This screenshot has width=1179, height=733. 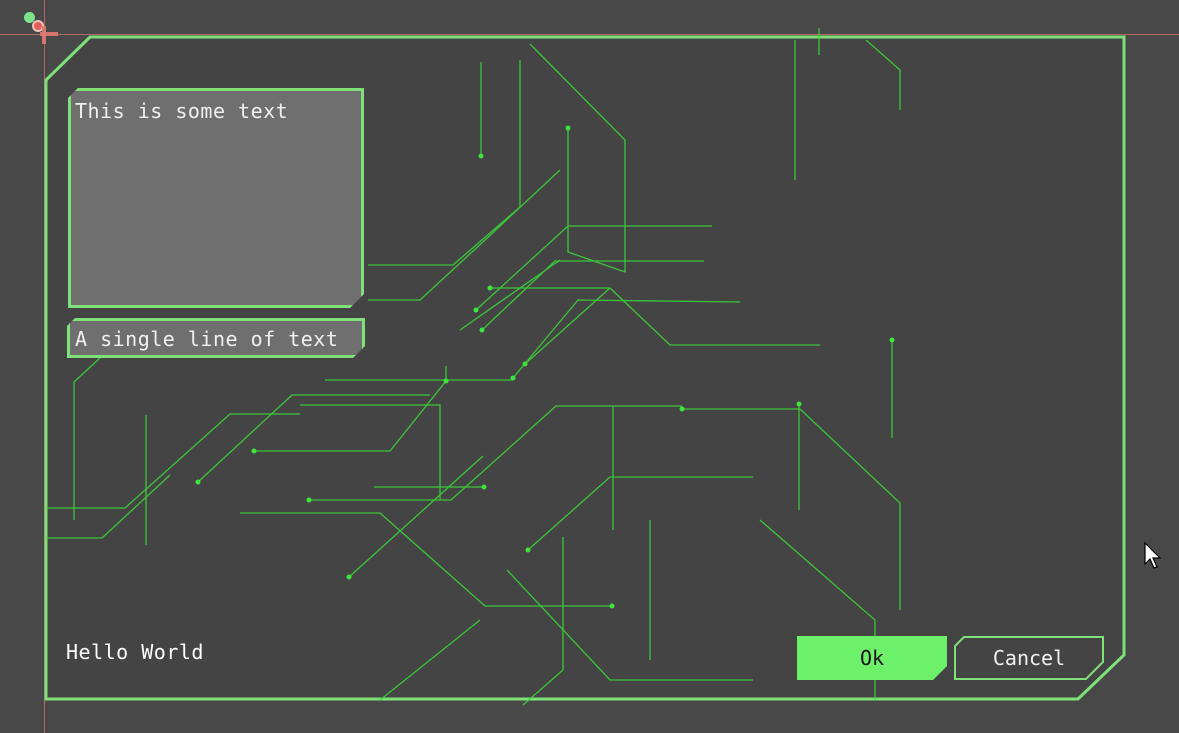 I want to click on ok-button-label: Ok, so click(x=872, y=658).